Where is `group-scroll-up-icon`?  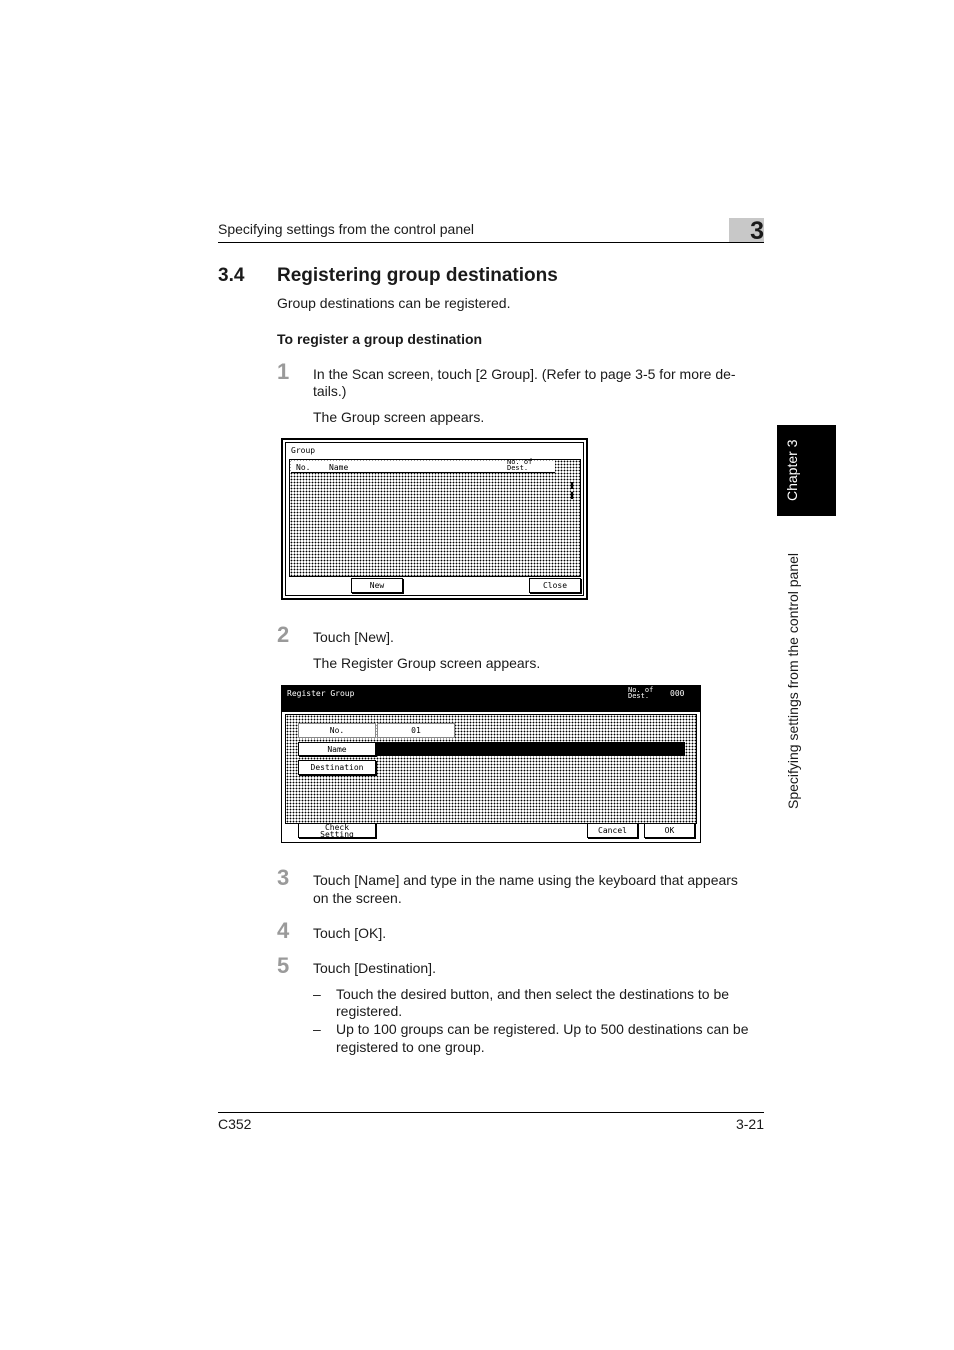 group-scroll-up-icon is located at coordinates (572, 485).